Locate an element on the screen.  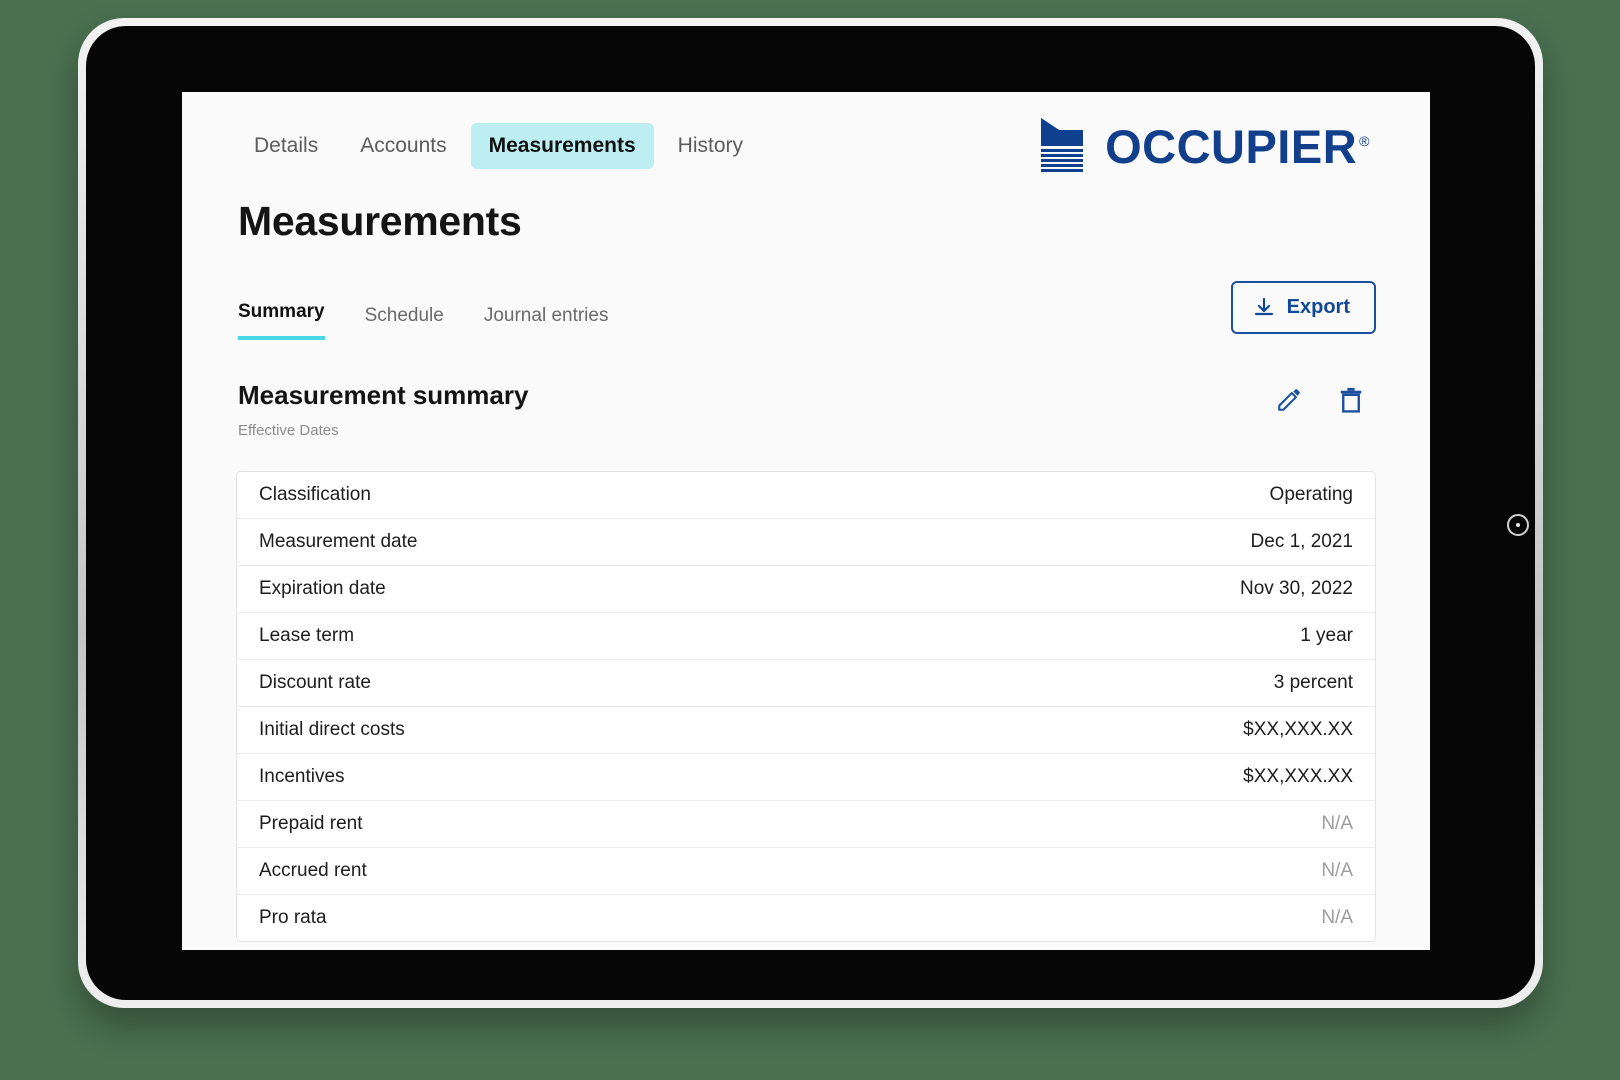
table-row: Incentives $XX,XXX.XX is located at coordinates (806, 777).